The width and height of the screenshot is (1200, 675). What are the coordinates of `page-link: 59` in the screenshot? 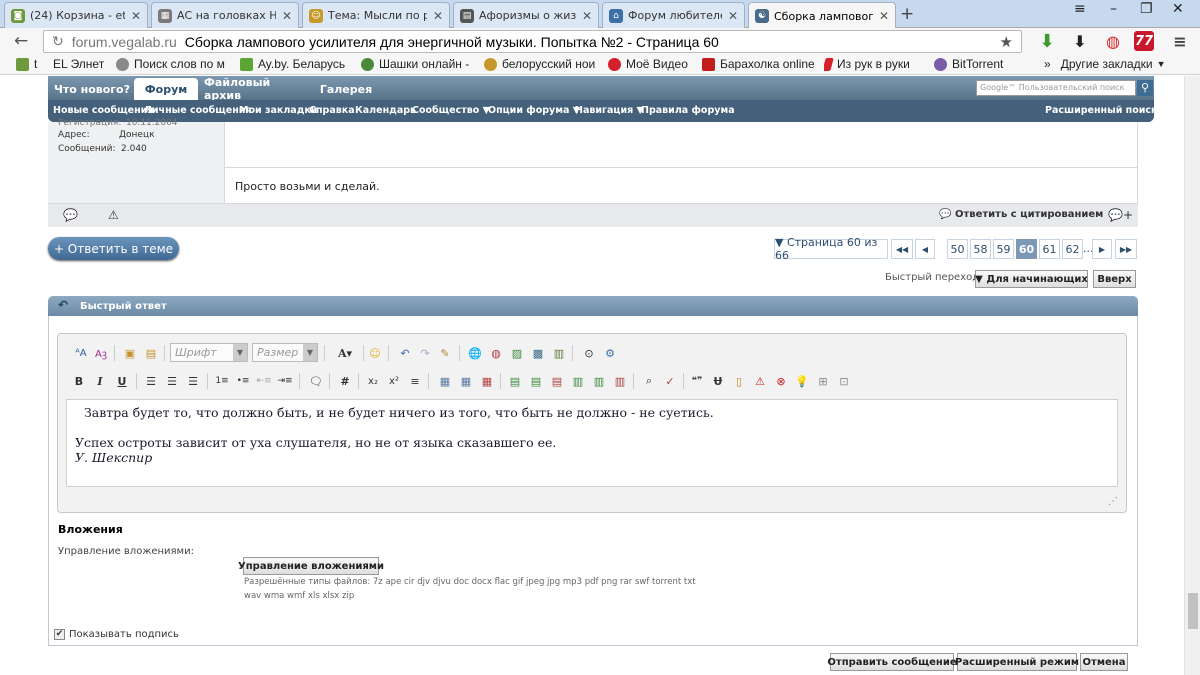 It's located at (1003, 249).